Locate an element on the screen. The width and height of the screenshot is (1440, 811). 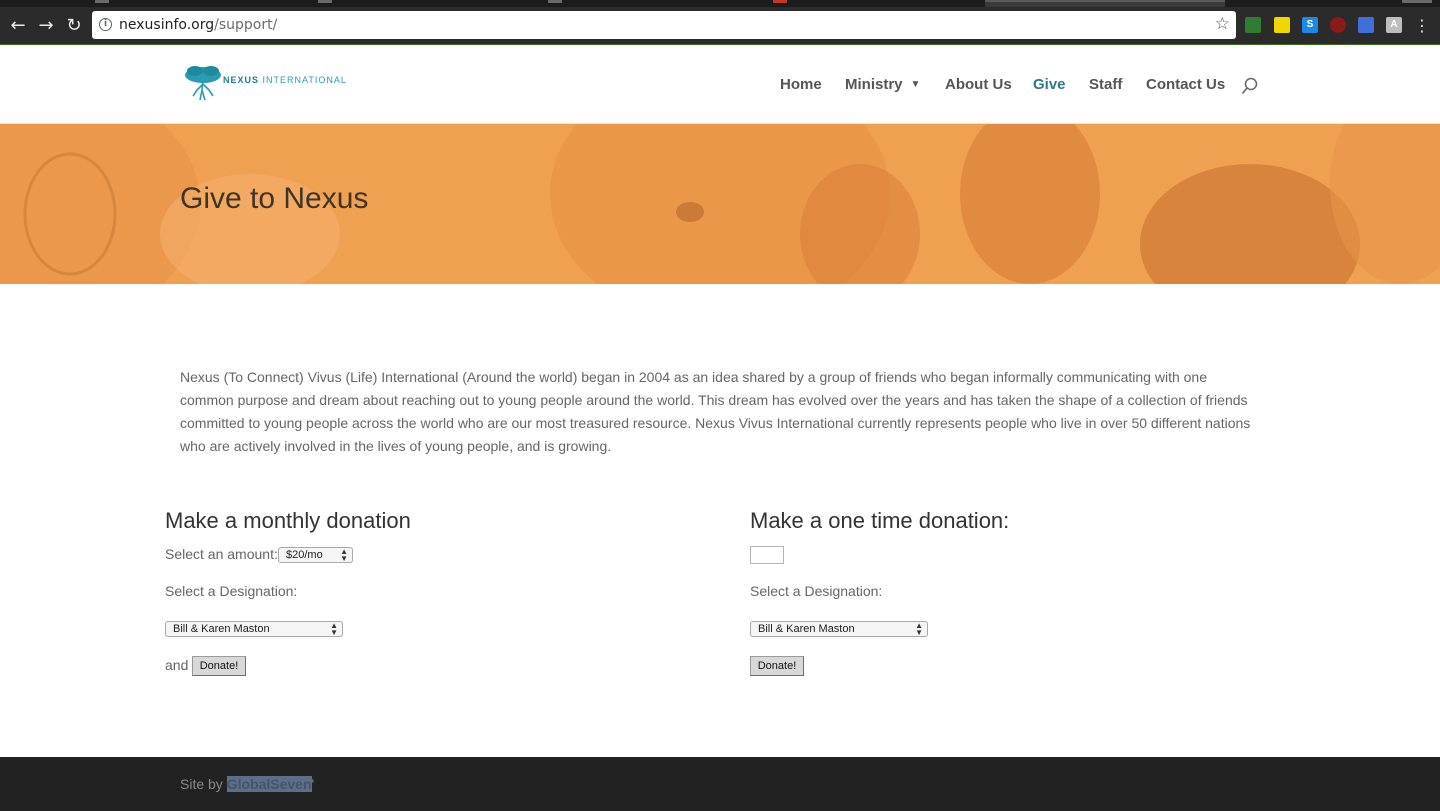
browser-toolbar: ← → ↻ i nexusinfo.org/support/ ☆ S A ⋮ is located at coordinates (720, 25).